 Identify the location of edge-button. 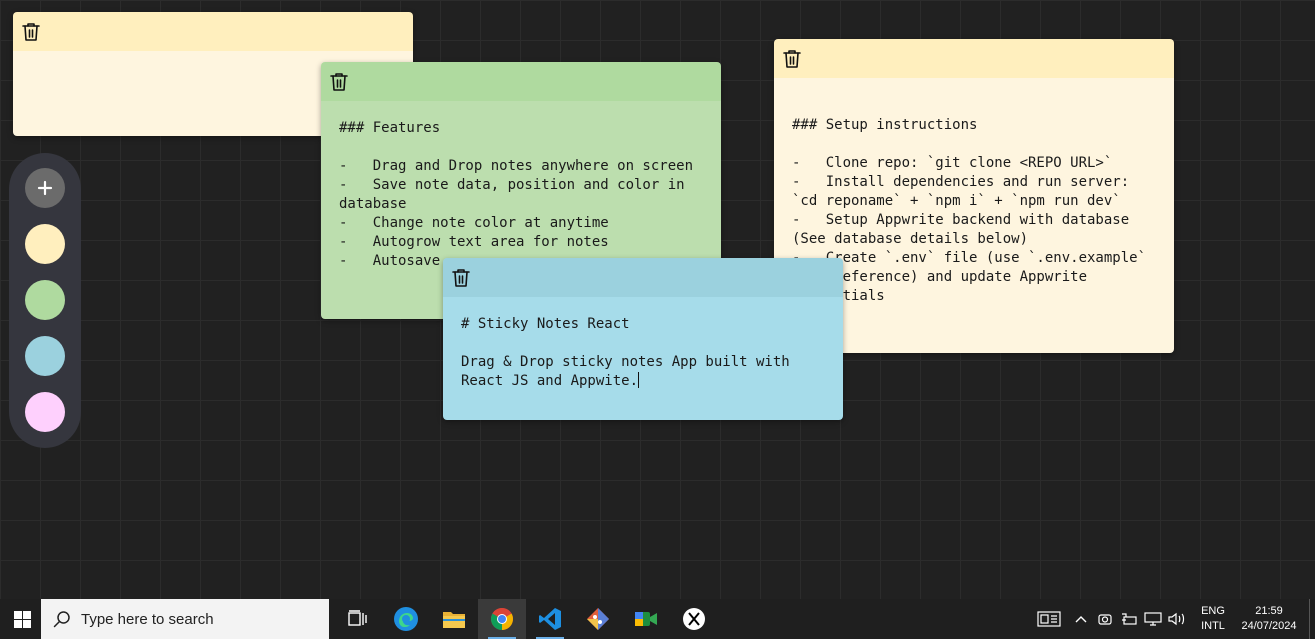
(406, 619).